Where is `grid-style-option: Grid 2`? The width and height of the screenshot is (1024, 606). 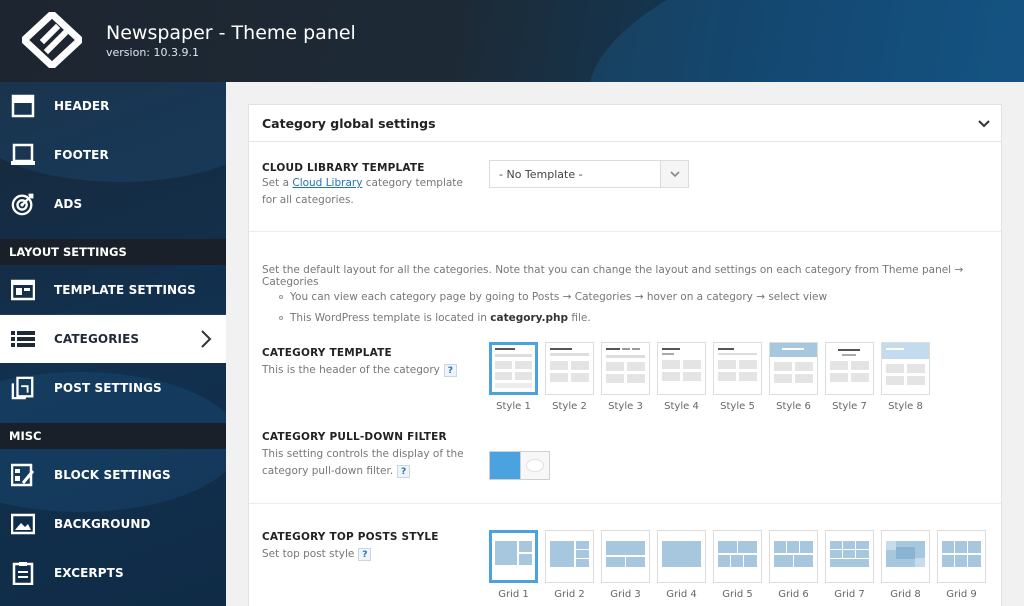
grid-style-option: Grid 2 is located at coordinates (569, 565).